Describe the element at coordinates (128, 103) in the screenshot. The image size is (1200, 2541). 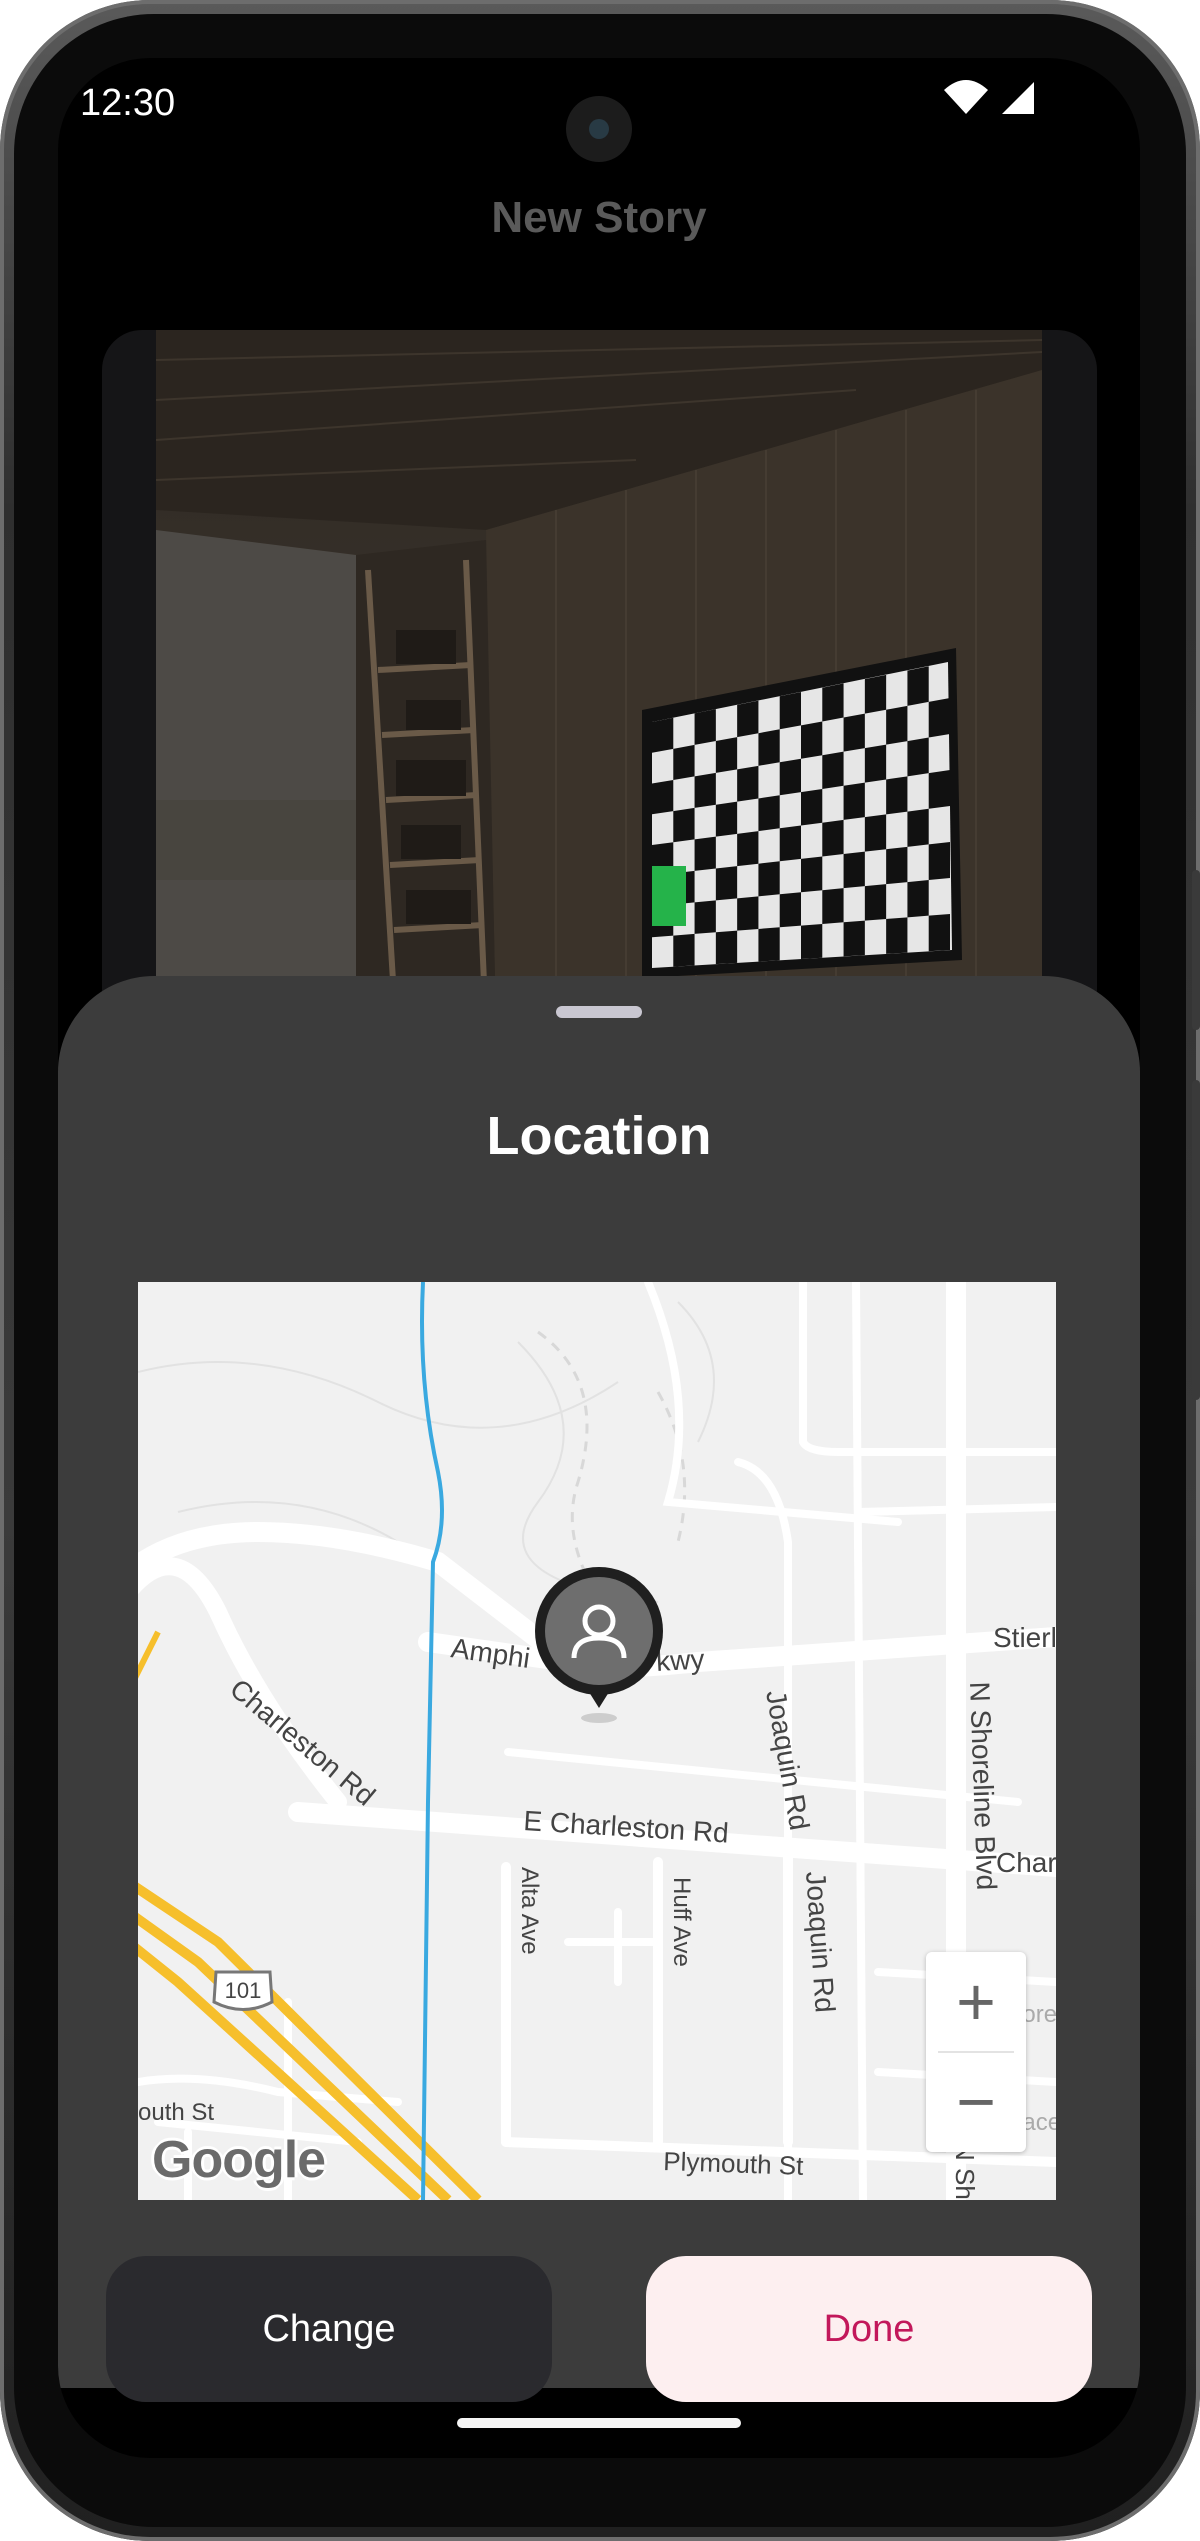
I see `status-time: 12:30` at that location.